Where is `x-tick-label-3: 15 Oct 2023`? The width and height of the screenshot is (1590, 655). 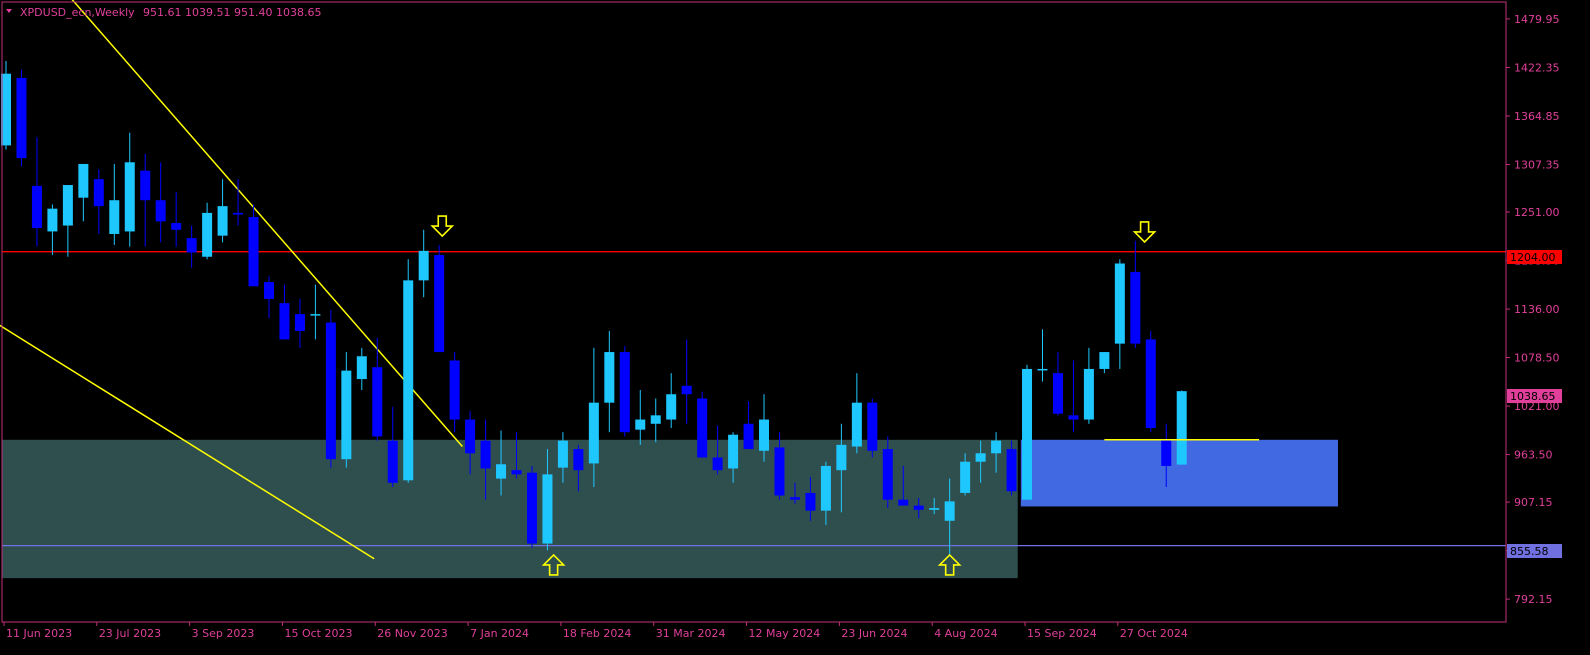
x-tick-label-3: 15 Oct 2023 is located at coordinates (318, 633).